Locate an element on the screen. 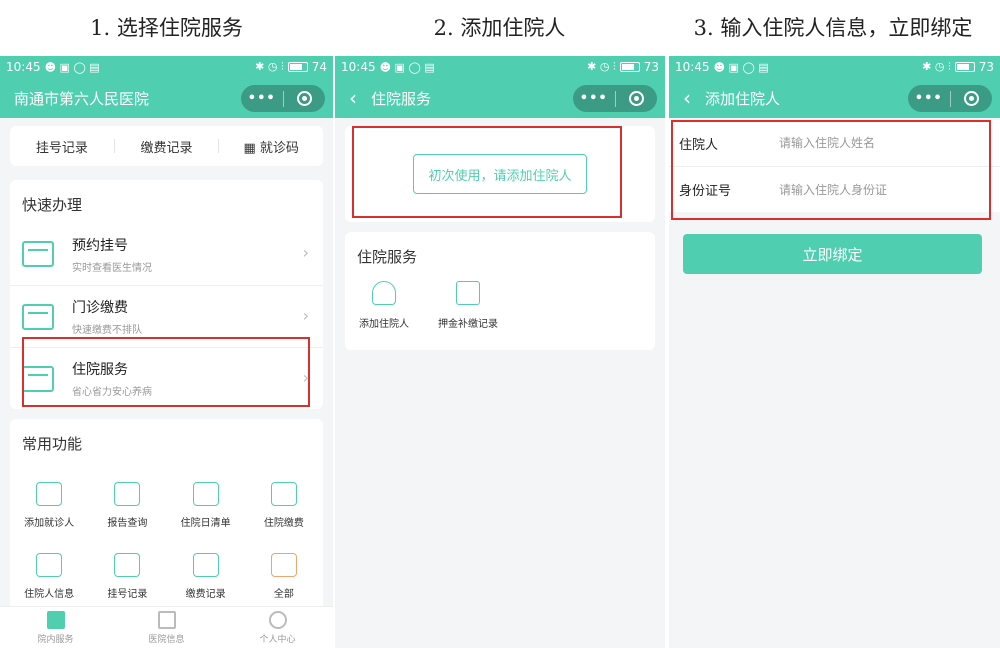 The width and height of the screenshot is (1000, 648). form-row-name: 住院人 is located at coordinates (834, 143).